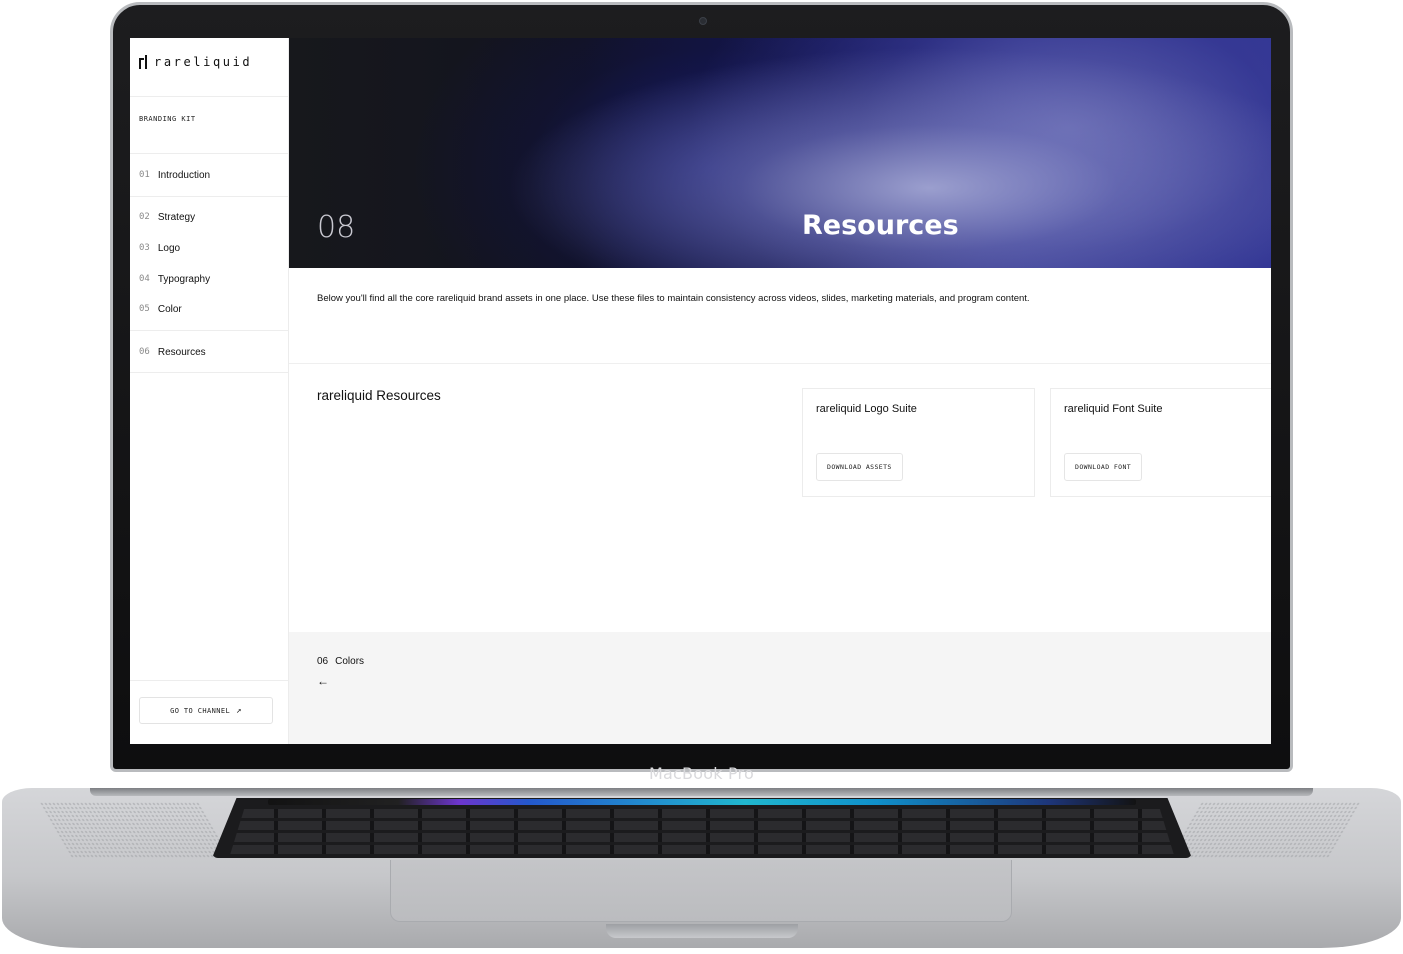 The image size is (1403, 954). I want to click on sidebar-item-logo: 03 Logo, so click(159, 248).